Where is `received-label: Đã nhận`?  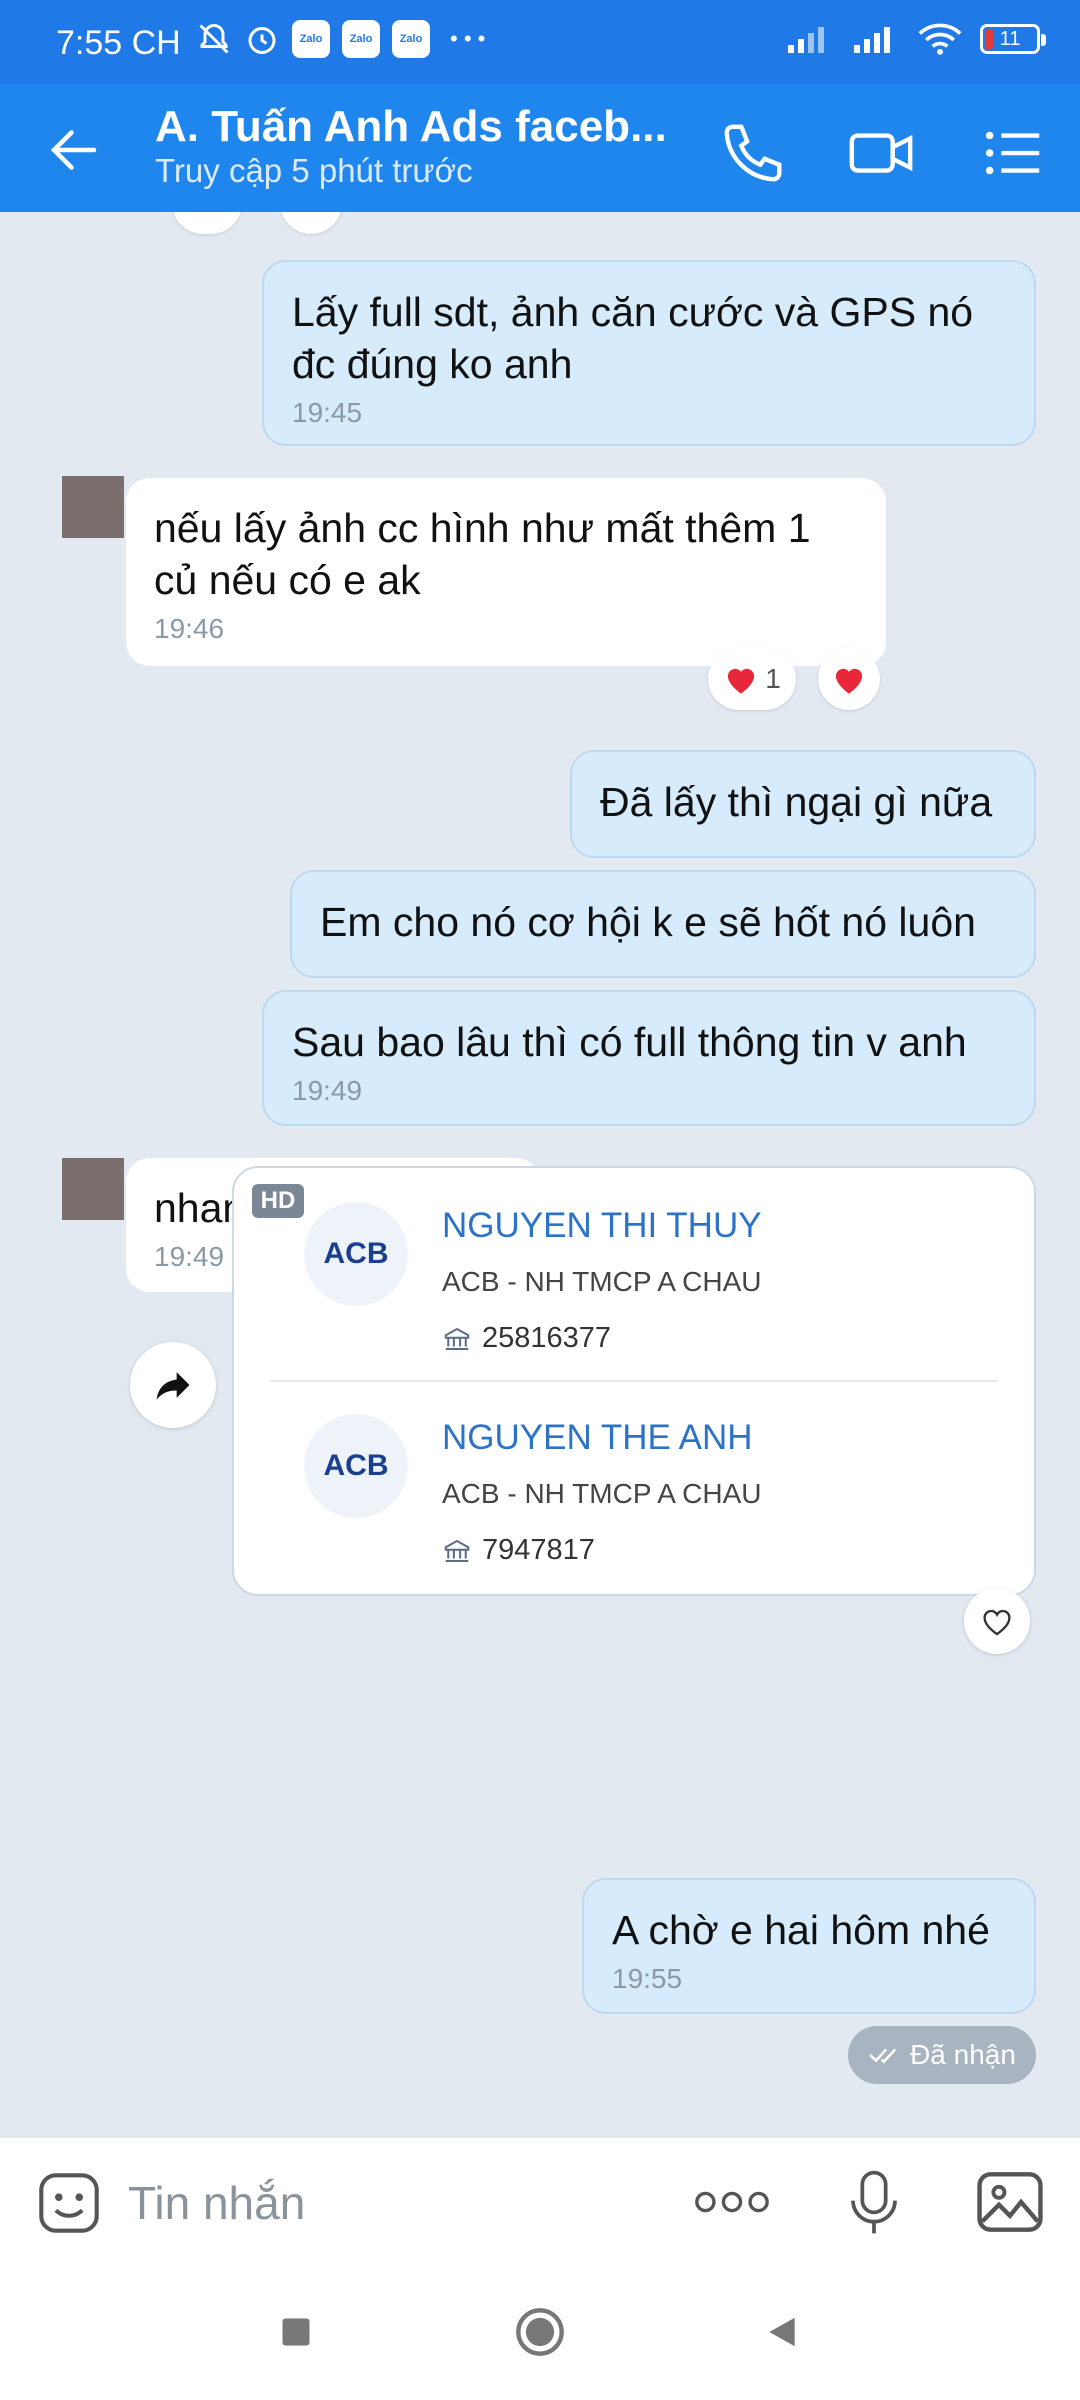
received-label: Đã nhận is located at coordinates (963, 2054).